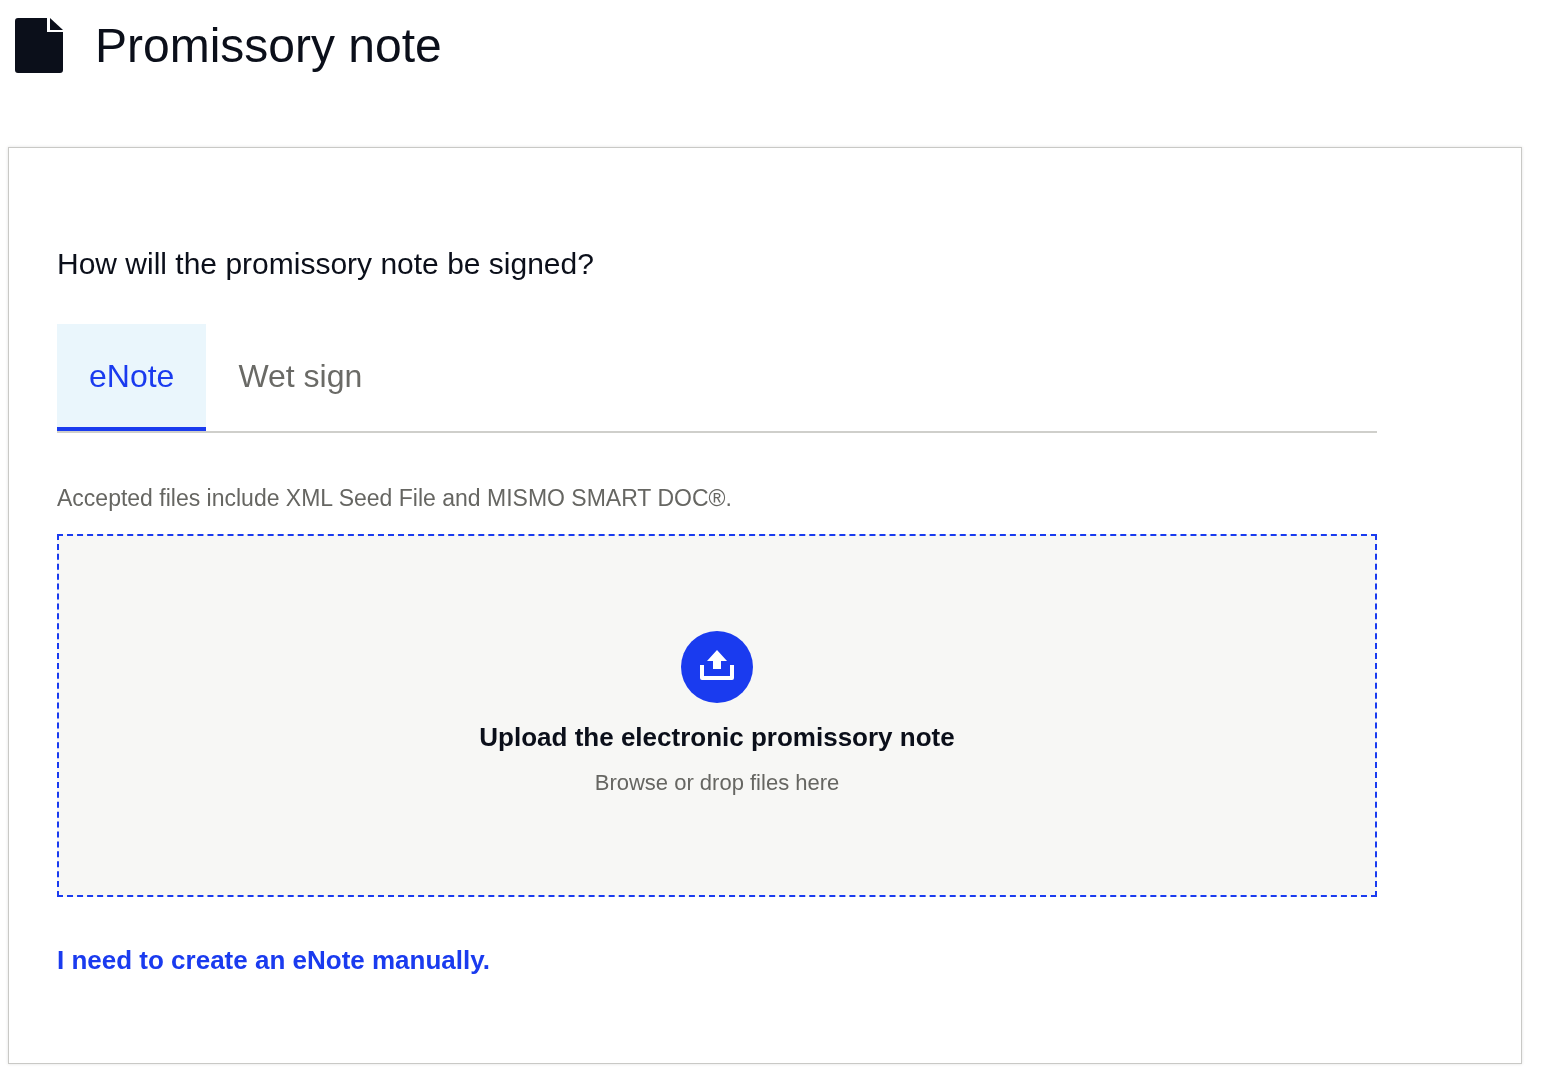  Describe the element at coordinates (717, 737) in the screenshot. I see `dropzone-title: Upload the electronic promissory note` at that location.